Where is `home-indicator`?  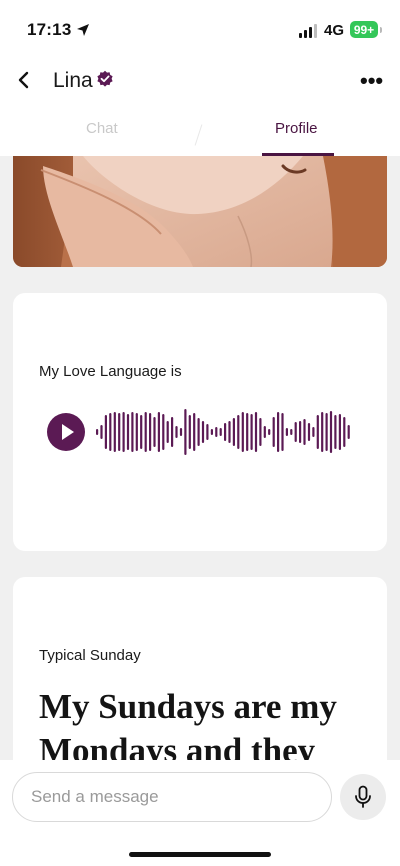
home-indicator is located at coordinates (200, 854).